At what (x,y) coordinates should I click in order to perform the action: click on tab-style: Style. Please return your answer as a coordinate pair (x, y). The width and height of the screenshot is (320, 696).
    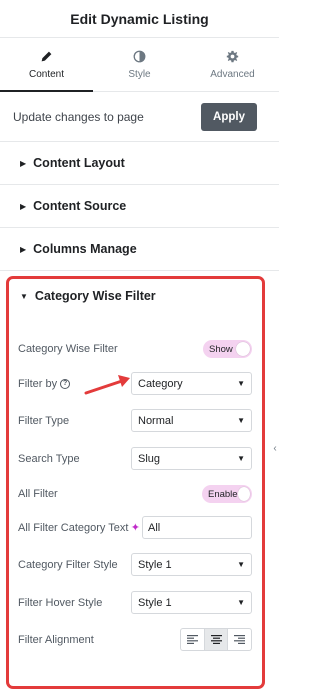
    Looking at the image, I should click on (139, 64).